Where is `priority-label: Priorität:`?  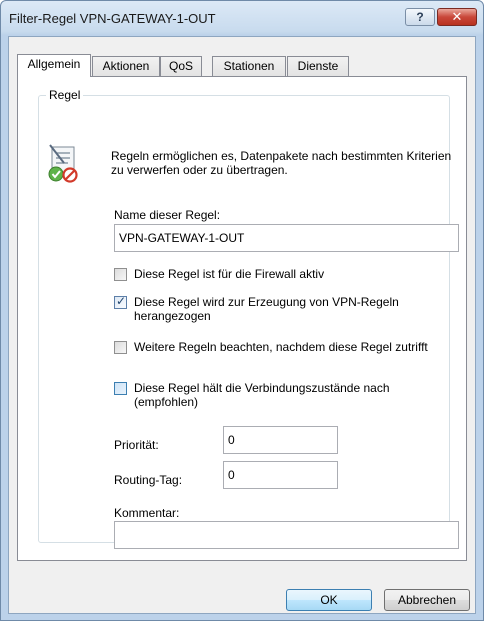 priority-label: Priorität: is located at coordinates (136, 445).